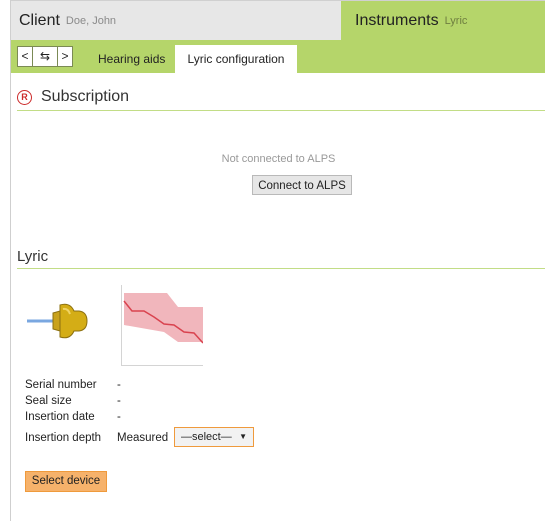  I want to click on forward-button: >, so click(65, 56).